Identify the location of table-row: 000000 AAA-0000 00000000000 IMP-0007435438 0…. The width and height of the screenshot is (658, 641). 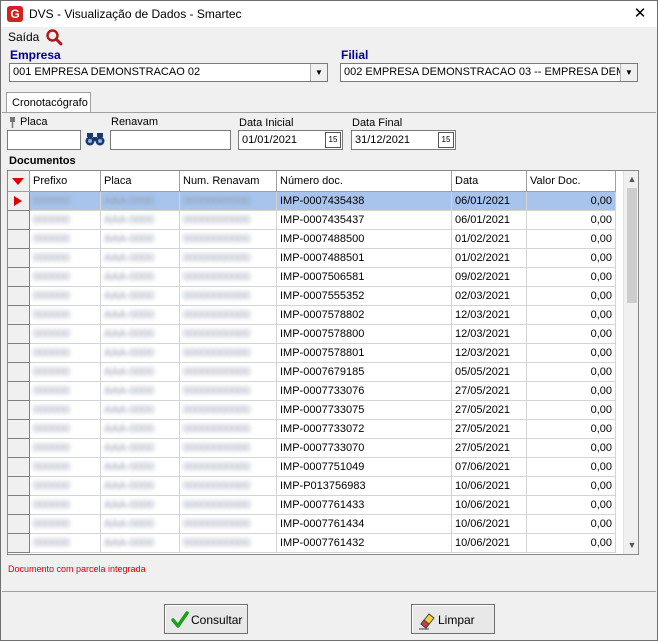
(315, 201).